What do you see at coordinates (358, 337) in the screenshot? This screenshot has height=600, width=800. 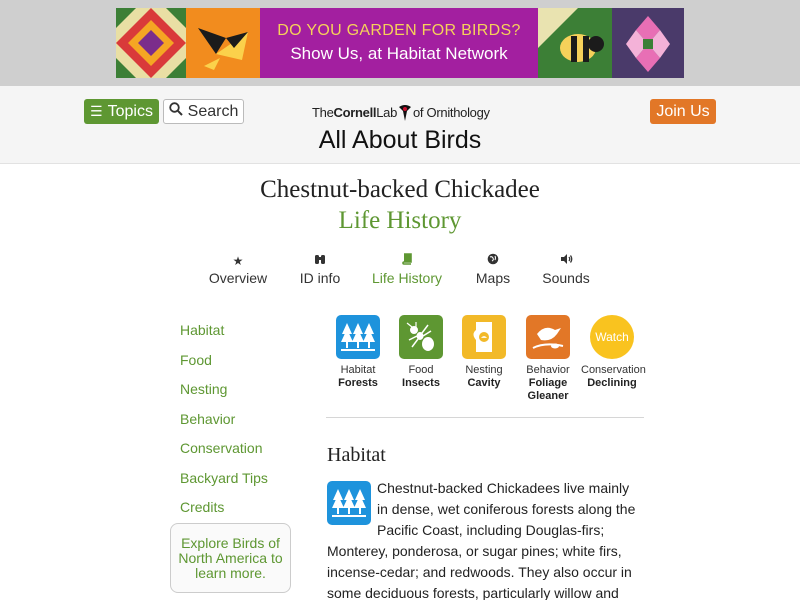 I see `forest-icon` at bounding box center [358, 337].